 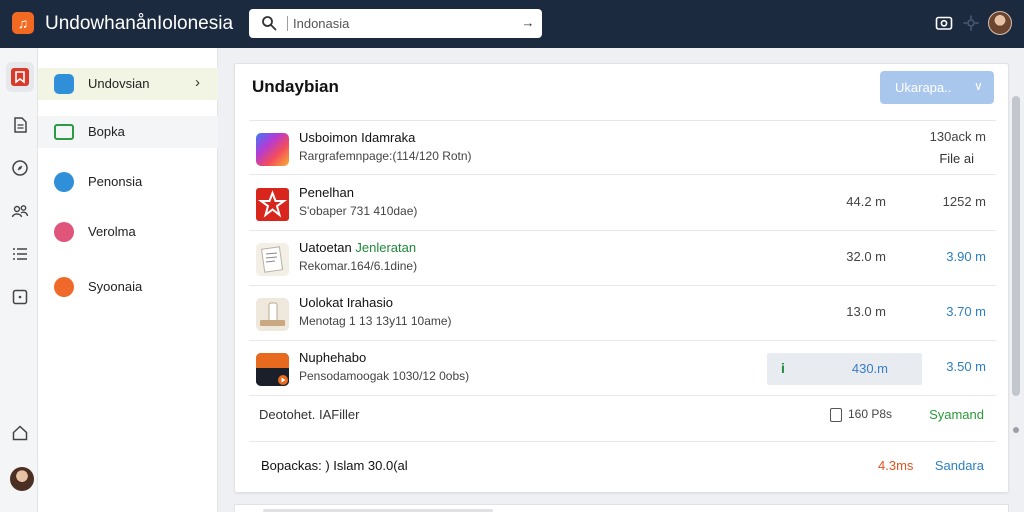 What do you see at coordinates (1000, 23) in the screenshot?
I see `user-avatar` at bounding box center [1000, 23].